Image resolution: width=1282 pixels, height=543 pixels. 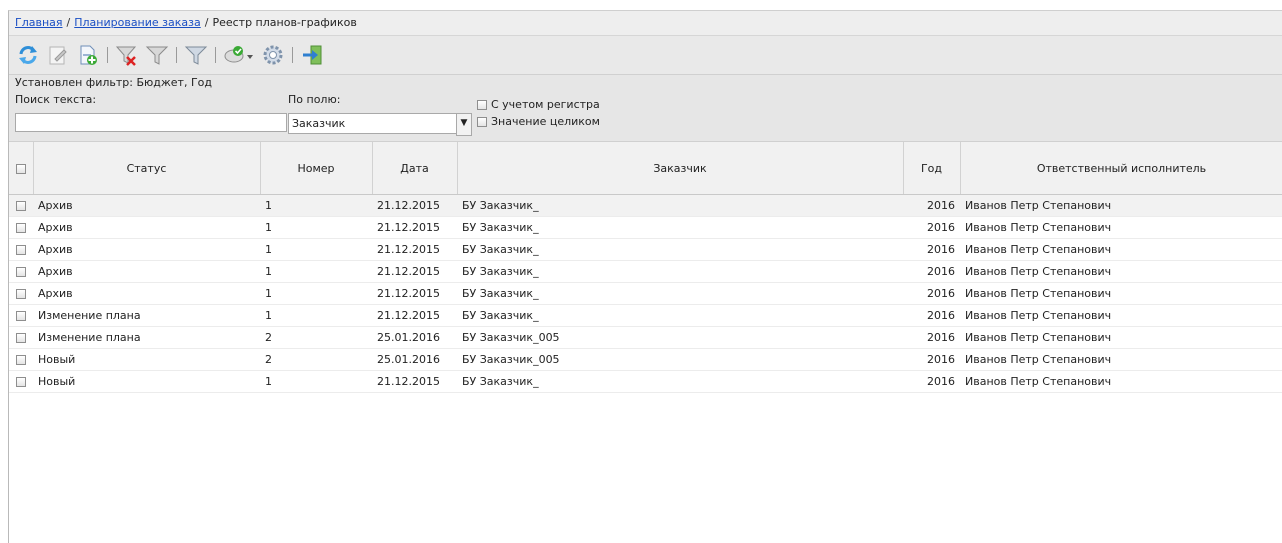 I want to click on filter-icon, so click(x=157, y=55).